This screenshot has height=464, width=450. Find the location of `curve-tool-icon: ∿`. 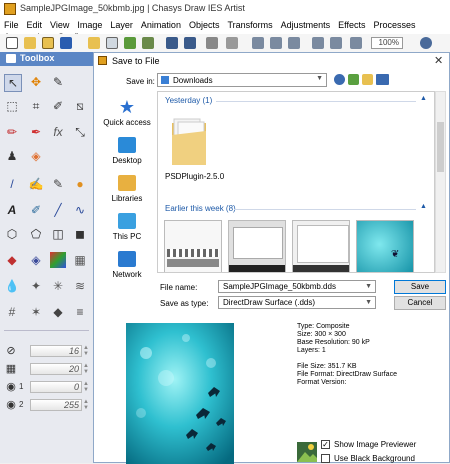

curve-tool-icon: ∿ is located at coordinates (80, 210).